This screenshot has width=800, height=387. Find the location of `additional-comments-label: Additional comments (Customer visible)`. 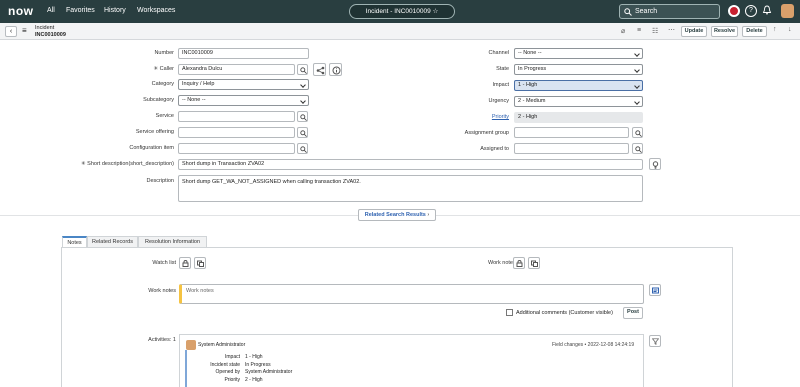

additional-comments-label: Additional comments (Customer visible) is located at coordinates (564, 313).